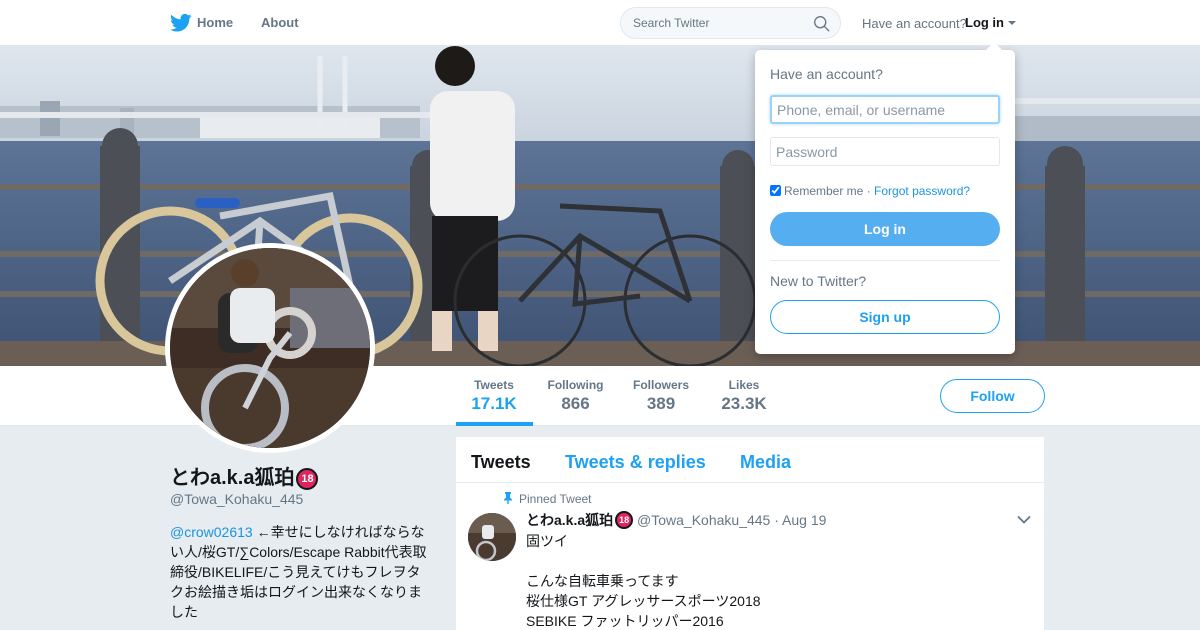 The width and height of the screenshot is (1200, 630). I want to click on profile-name: とわa.k.a狐珀 18, so click(244, 475).